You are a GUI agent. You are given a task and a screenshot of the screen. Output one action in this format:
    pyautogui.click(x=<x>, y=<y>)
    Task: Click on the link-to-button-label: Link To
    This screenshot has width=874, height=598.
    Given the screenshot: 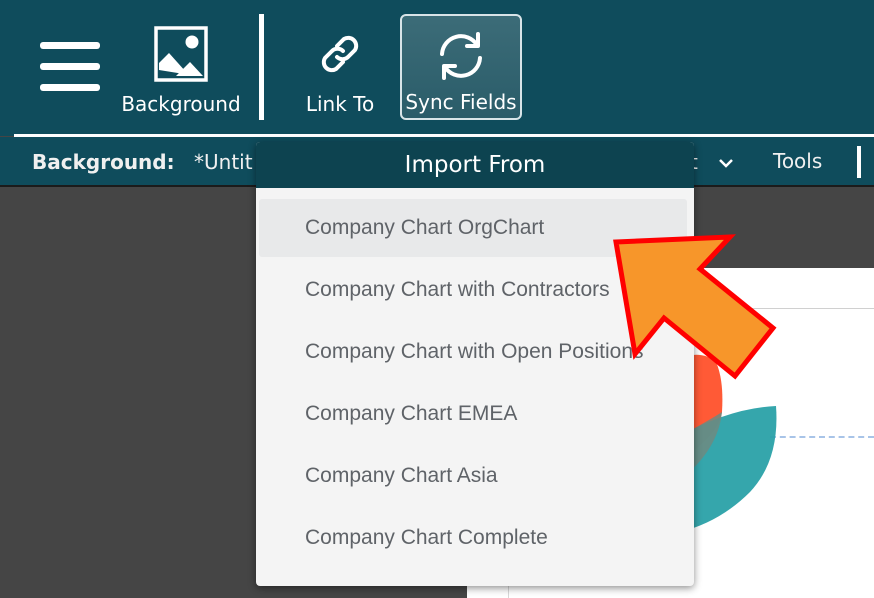 What is the action you would take?
    pyautogui.click(x=340, y=104)
    